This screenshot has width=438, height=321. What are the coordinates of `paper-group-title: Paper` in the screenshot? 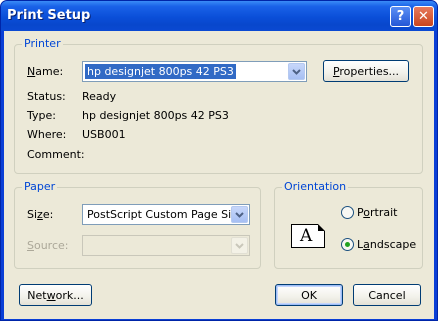 It's located at (40, 186).